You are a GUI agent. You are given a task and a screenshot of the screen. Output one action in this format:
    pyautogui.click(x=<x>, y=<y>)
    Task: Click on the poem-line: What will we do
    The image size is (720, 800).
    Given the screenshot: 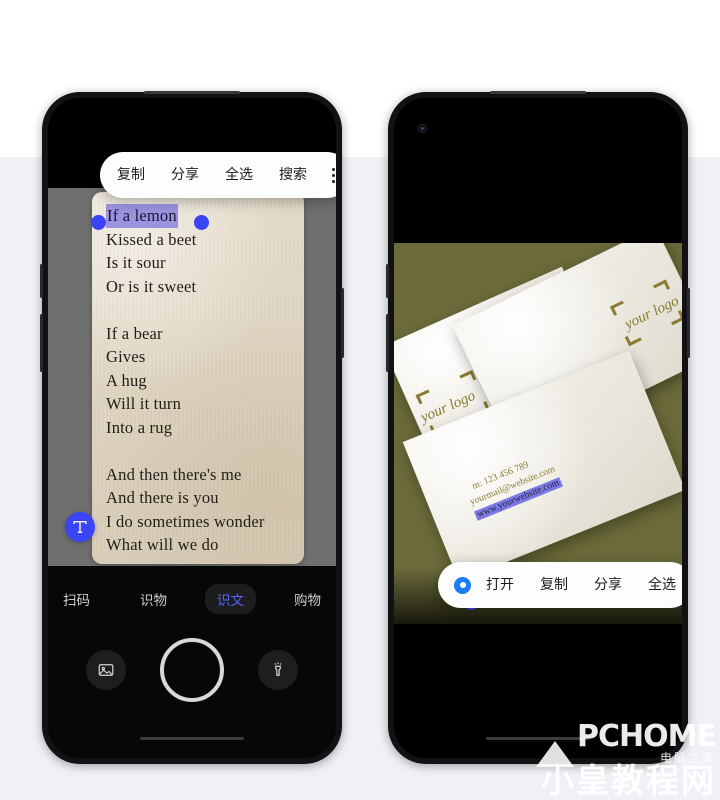 What is the action you would take?
    pyautogui.click(x=205, y=545)
    